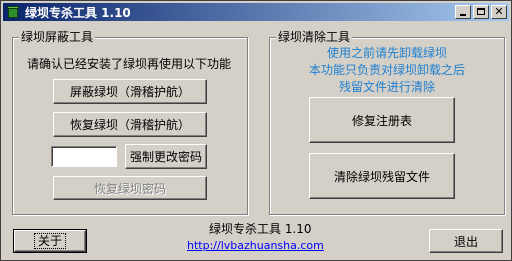 Image resolution: width=512 pixels, height=261 pixels. I want to click on clean-residual-files-button: 清除绿坝残留文件, so click(382, 176).